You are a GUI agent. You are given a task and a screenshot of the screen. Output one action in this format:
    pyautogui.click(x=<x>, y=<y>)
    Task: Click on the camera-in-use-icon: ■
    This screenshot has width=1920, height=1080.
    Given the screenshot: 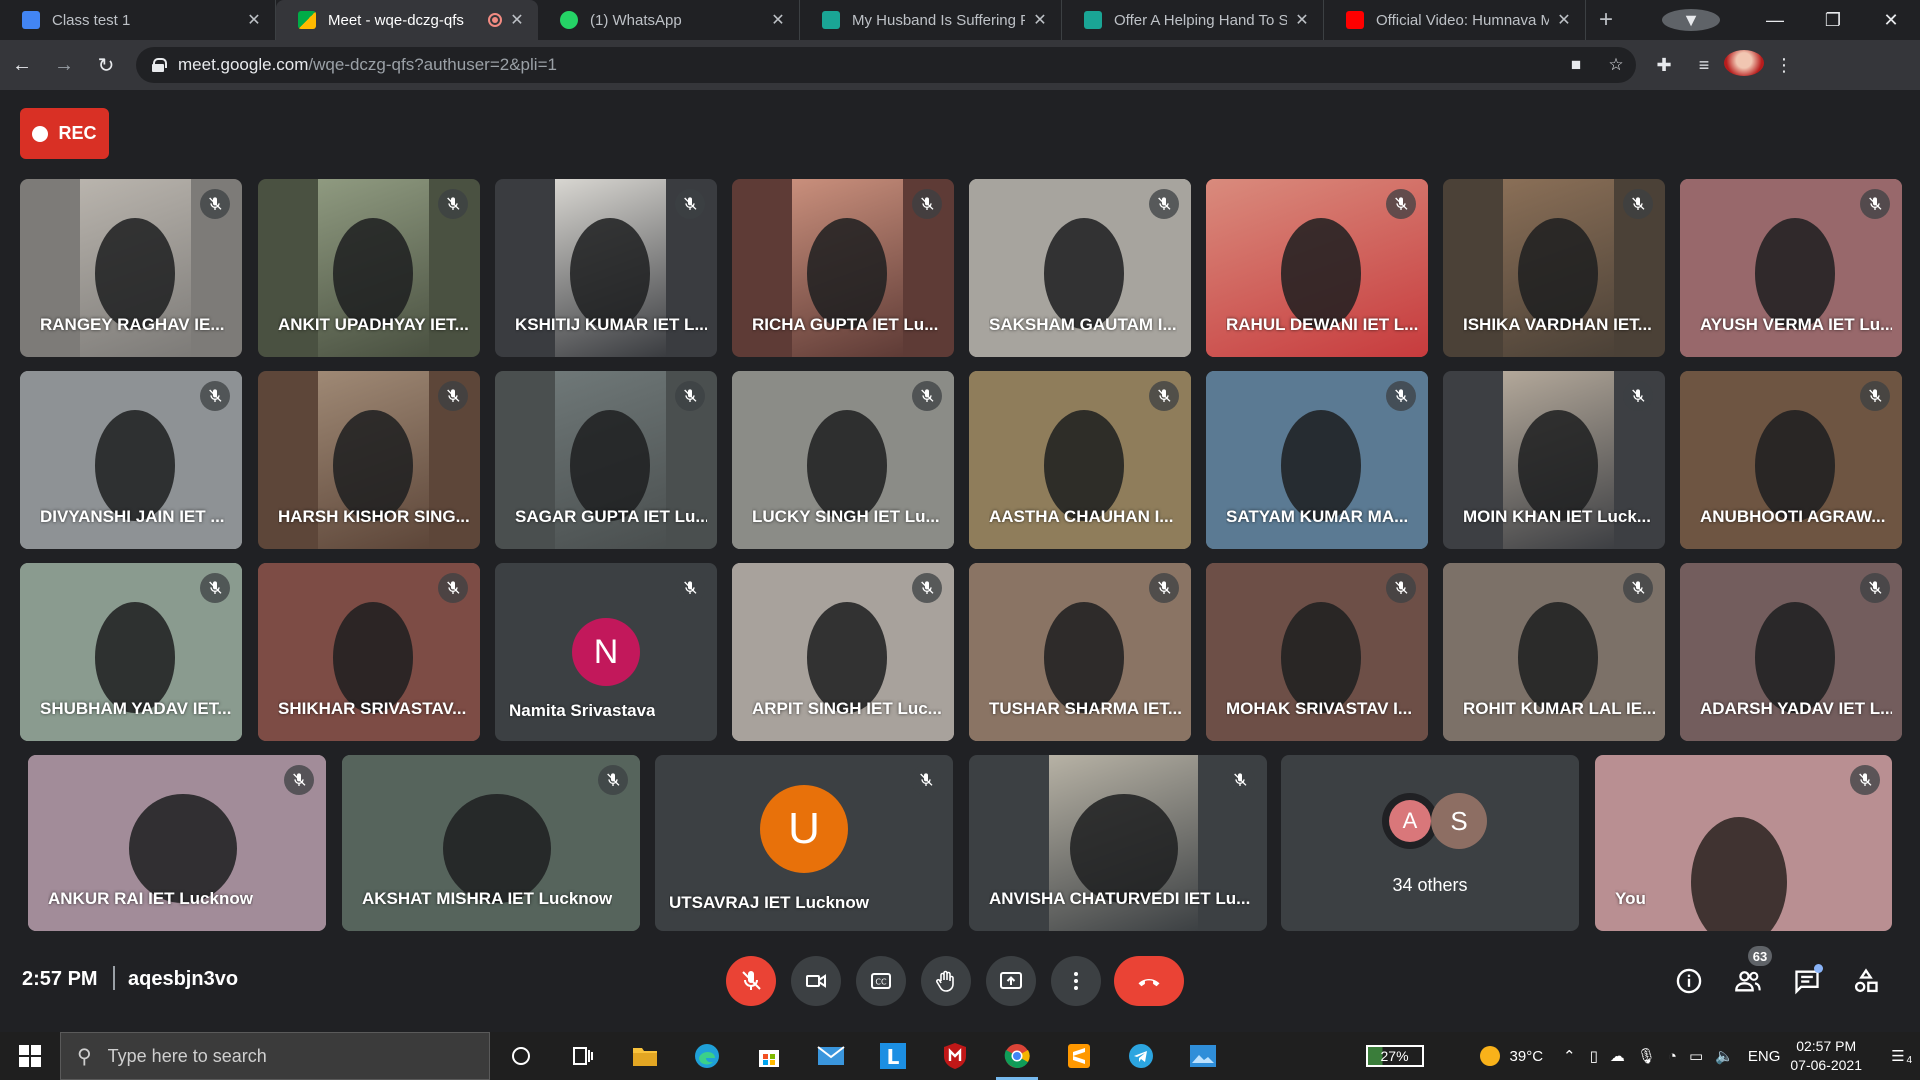 What is the action you would take?
    pyautogui.click(x=1576, y=65)
    